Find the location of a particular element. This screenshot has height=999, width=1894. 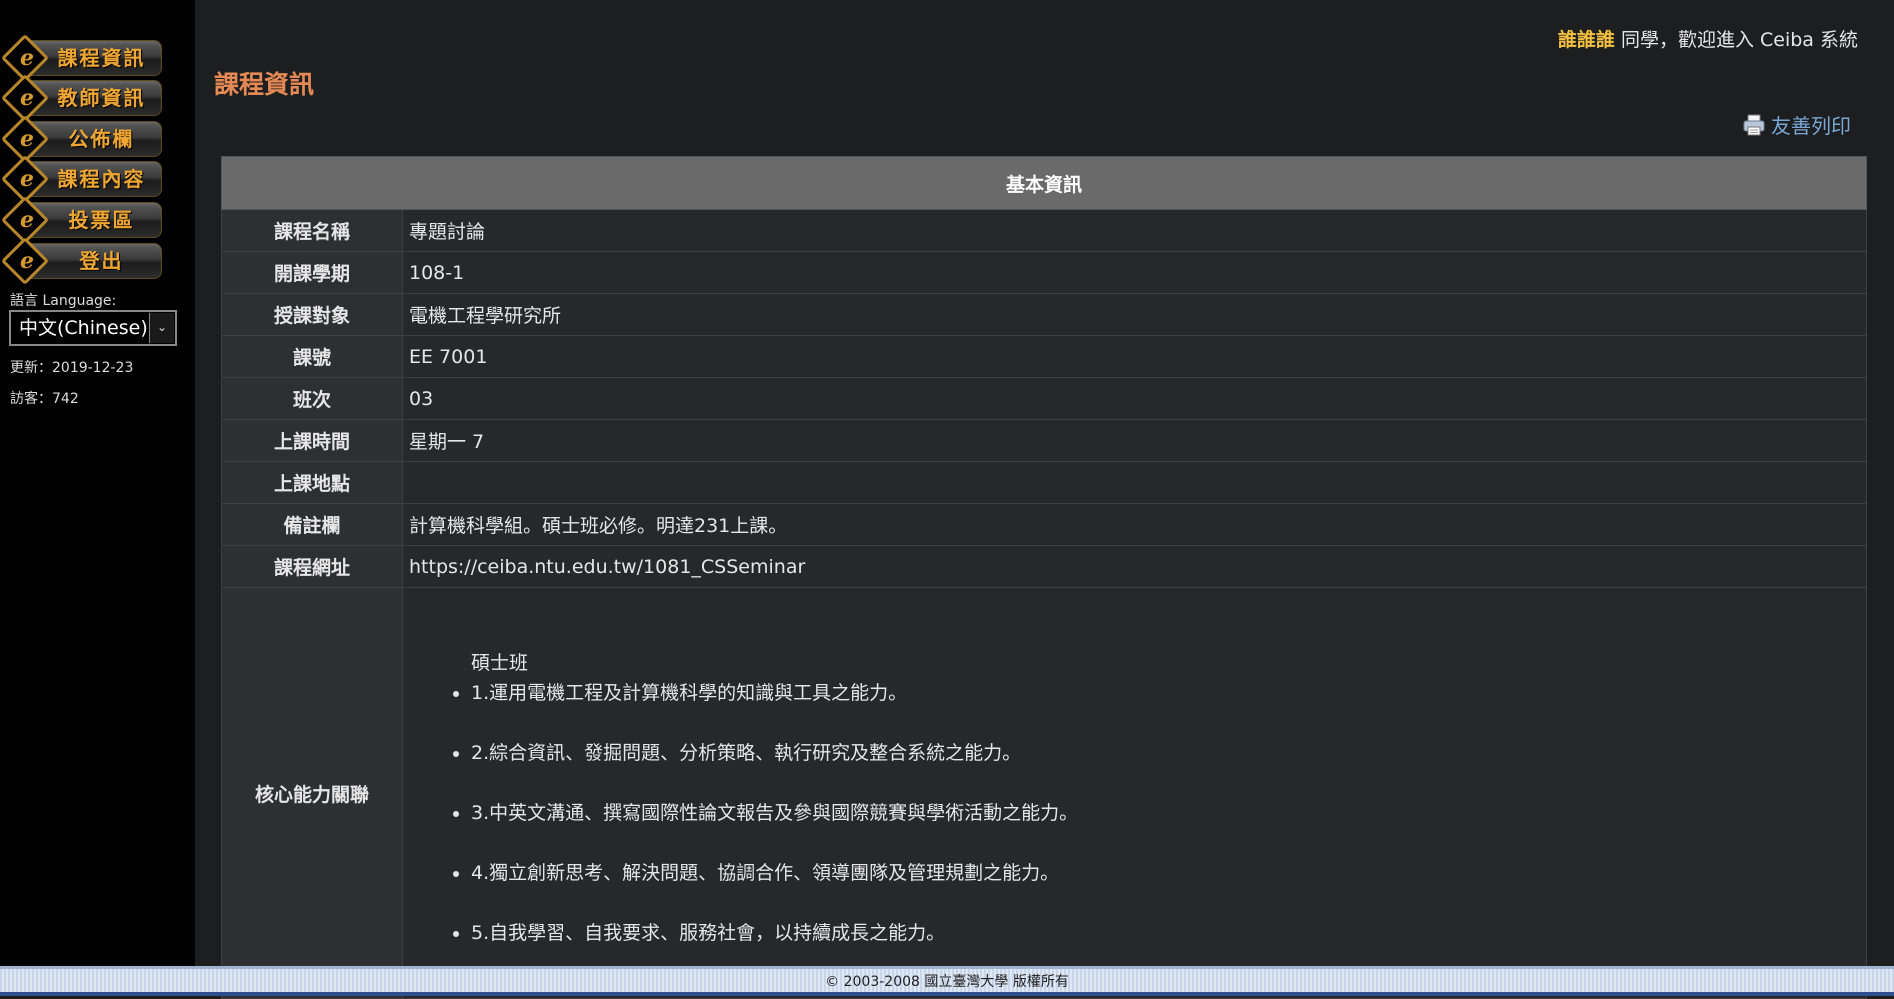

welcome-text: 同學，歡迎進入 Ceiba 系統 is located at coordinates (1736, 40).